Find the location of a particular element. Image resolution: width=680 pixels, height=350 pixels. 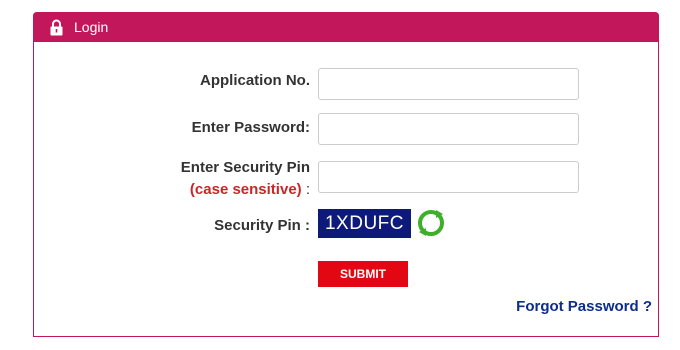

password-label: Enter Password: is located at coordinates (250, 127).